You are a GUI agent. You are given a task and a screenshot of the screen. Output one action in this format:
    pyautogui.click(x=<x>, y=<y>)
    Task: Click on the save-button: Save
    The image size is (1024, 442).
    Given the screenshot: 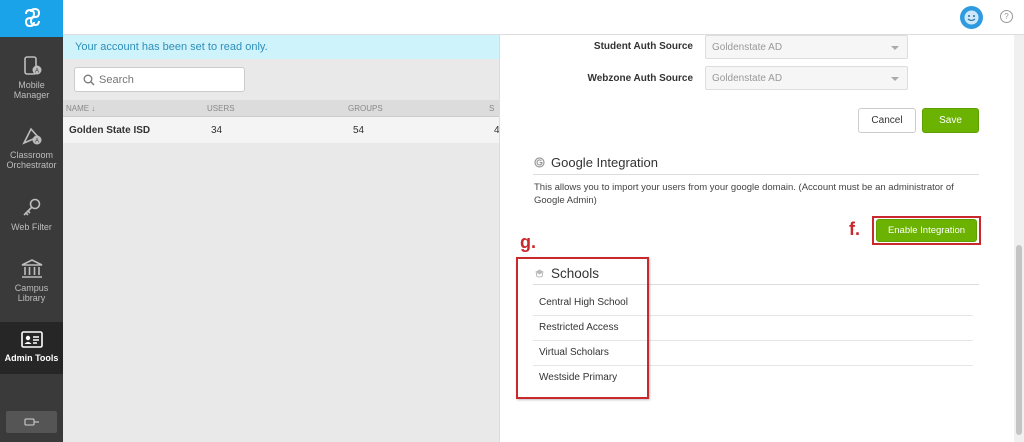 What is the action you would take?
    pyautogui.click(x=950, y=120)
    